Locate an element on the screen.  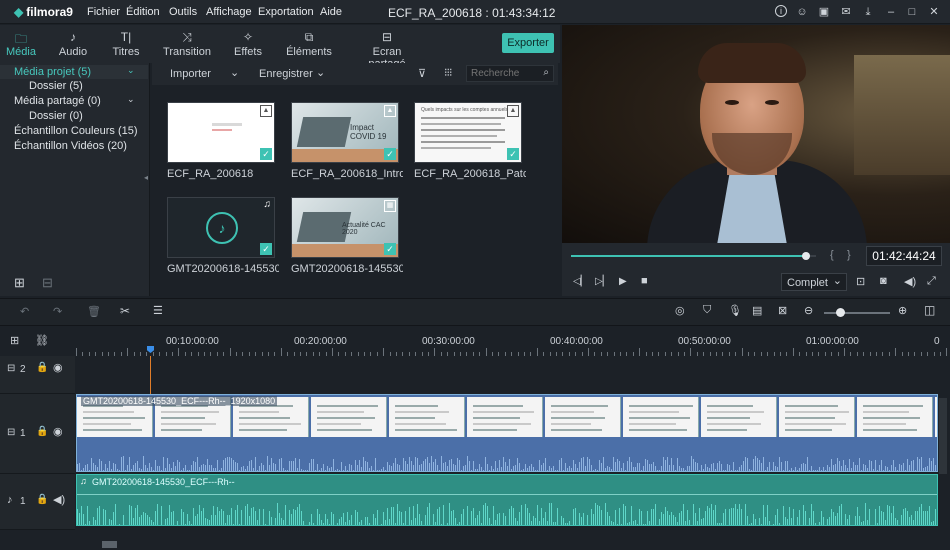
search-icon: ⌕ is located at coordinates (546, 72).